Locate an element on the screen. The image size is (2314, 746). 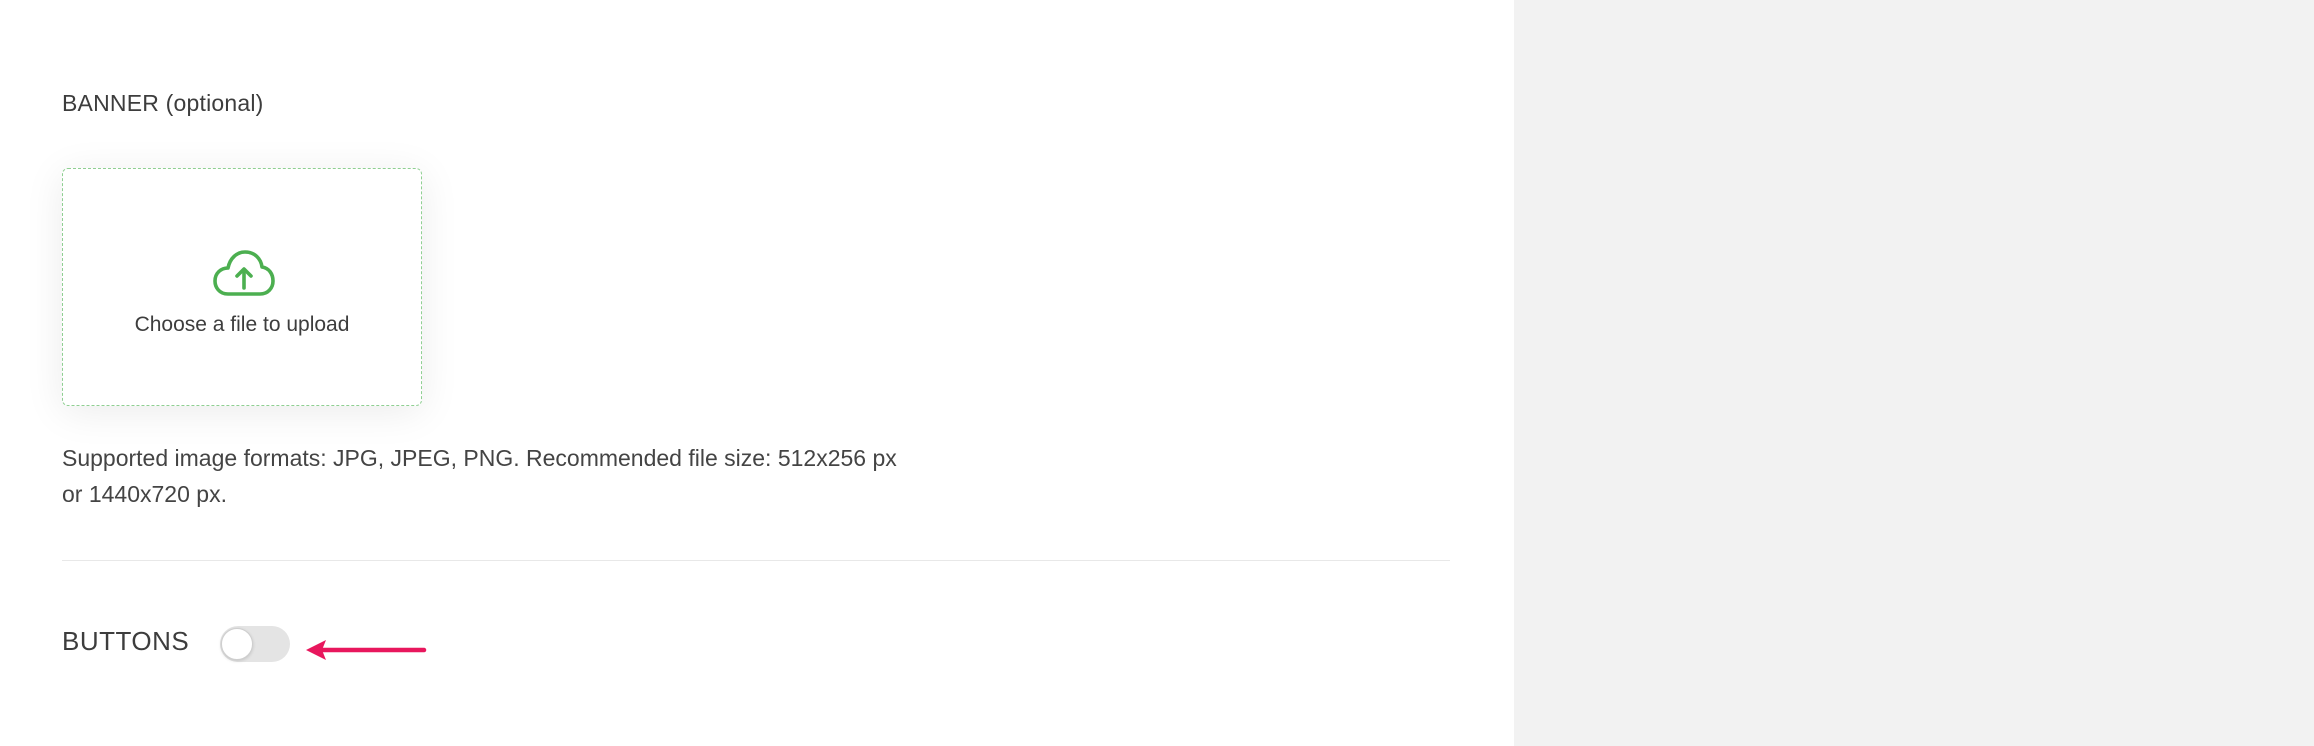
buttons-section-label: BUTTONS is located at coordinates (126, 641).